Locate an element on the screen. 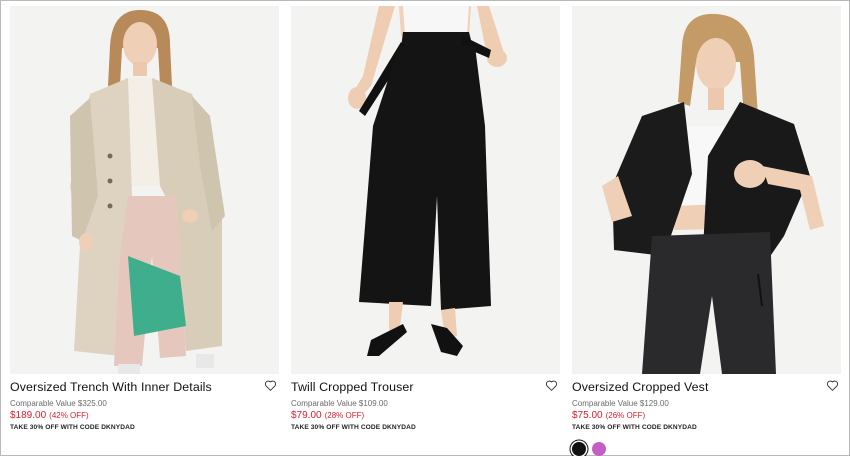 This screenshot has height=456, width=850. discount-percent: (28% OFF) is located at coordinates (344, 415).